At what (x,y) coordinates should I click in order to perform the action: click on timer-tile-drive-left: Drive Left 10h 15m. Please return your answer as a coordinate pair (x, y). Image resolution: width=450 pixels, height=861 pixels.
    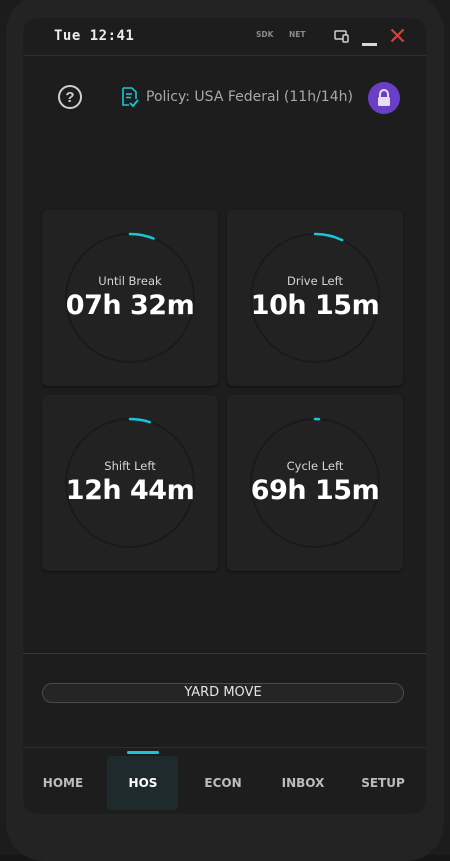
    Looking at the image, I should click on (315, 298).